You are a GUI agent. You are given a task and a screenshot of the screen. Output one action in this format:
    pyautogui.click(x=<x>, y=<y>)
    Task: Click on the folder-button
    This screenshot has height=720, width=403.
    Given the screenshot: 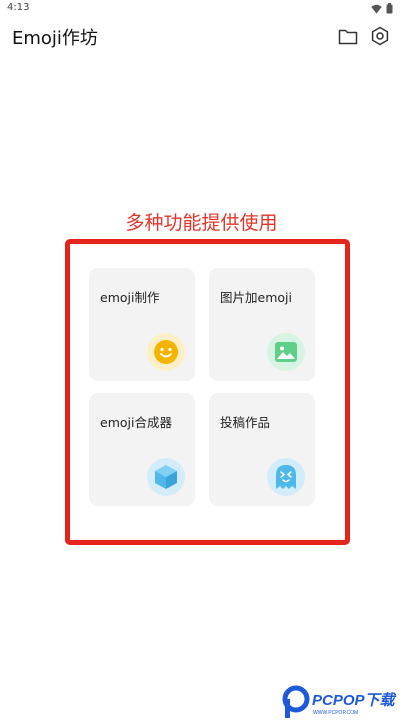 What is the action you would take?
    pyautogui.click(x=348, y=36)
    